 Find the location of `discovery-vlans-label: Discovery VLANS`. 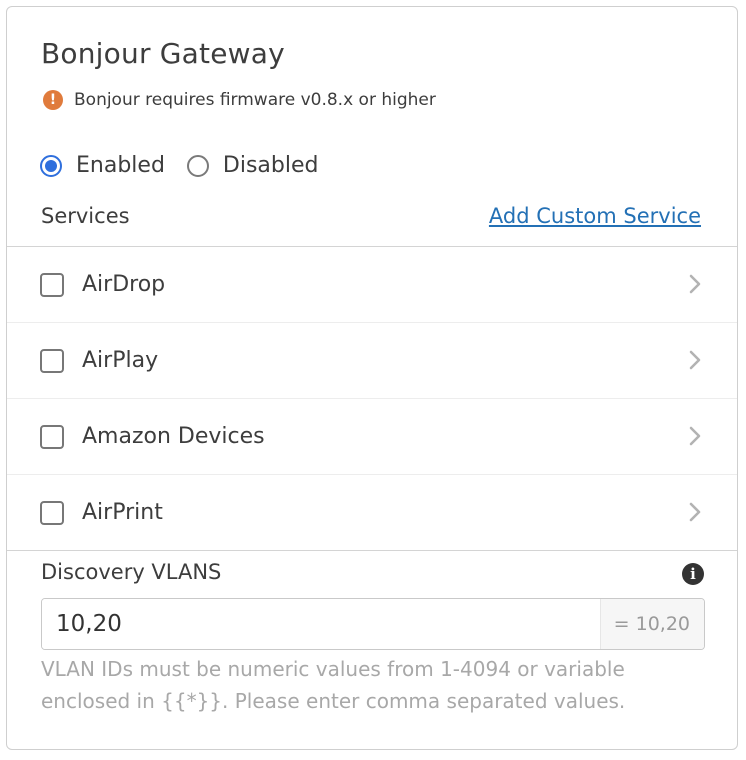

discovery-vlans-label: Discovery VLANS is located at coordinates (131, 572).